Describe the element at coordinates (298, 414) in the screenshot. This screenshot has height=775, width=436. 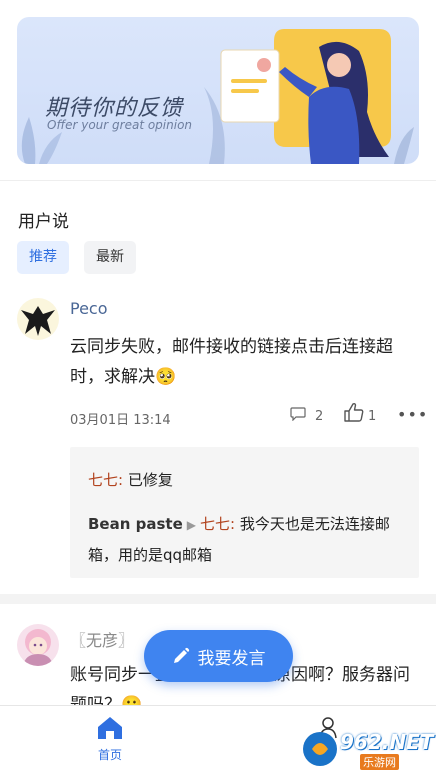
I see `comment-icon` at that location.